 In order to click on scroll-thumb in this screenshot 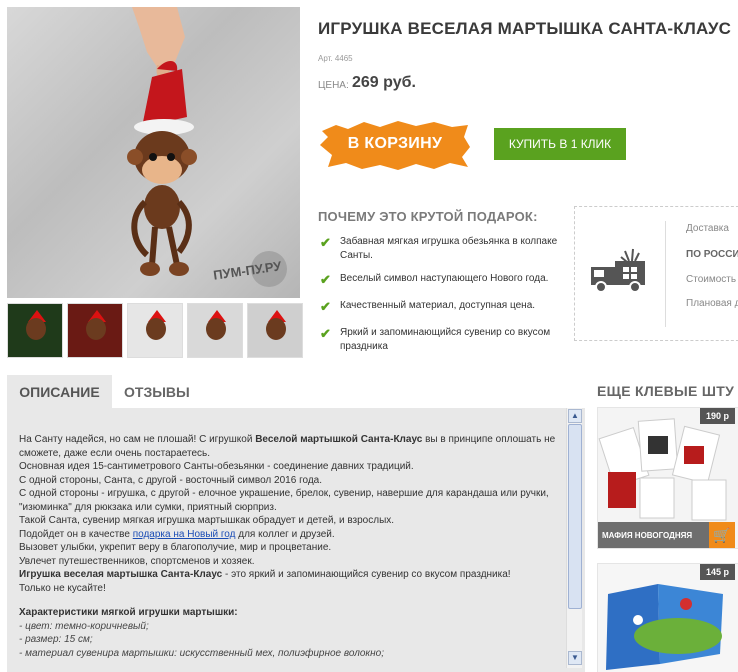, I will do `click(575, 516)`.